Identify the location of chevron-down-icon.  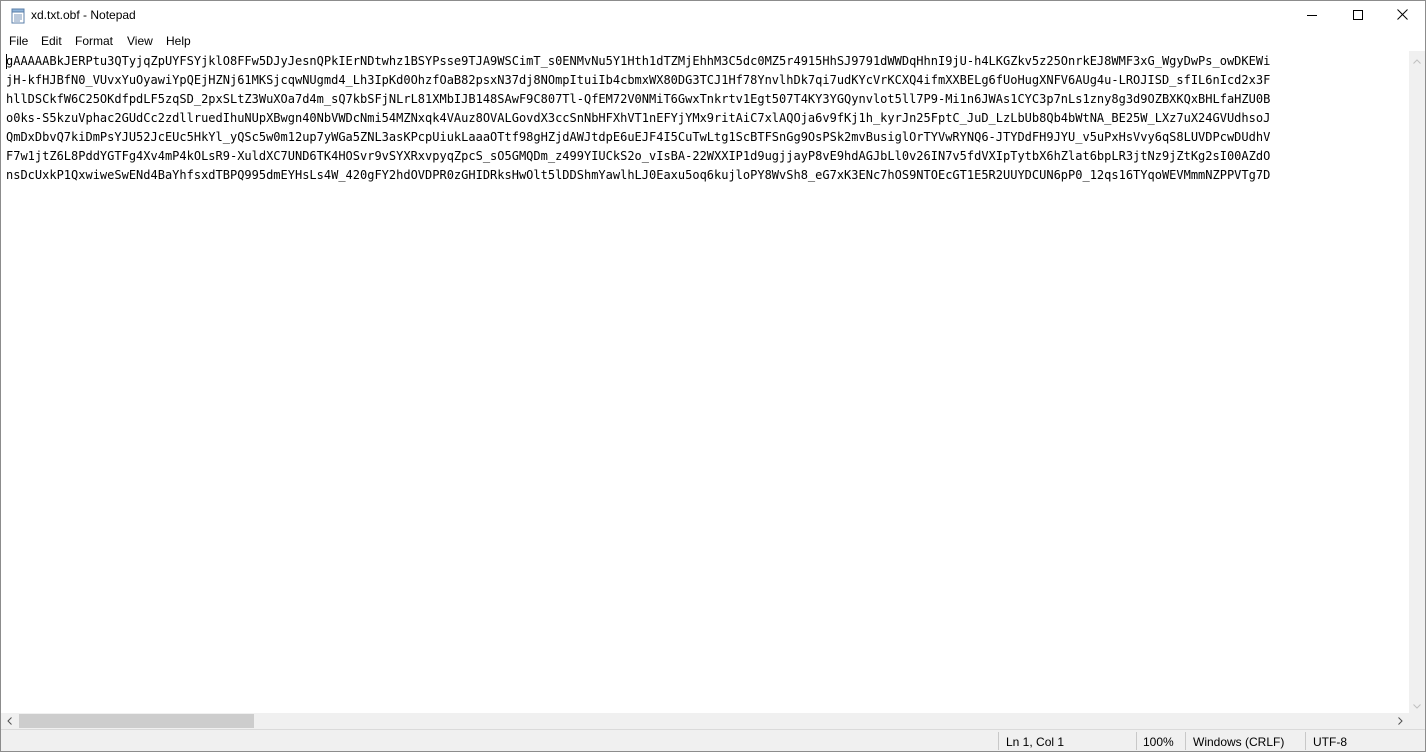
(1417, 705).